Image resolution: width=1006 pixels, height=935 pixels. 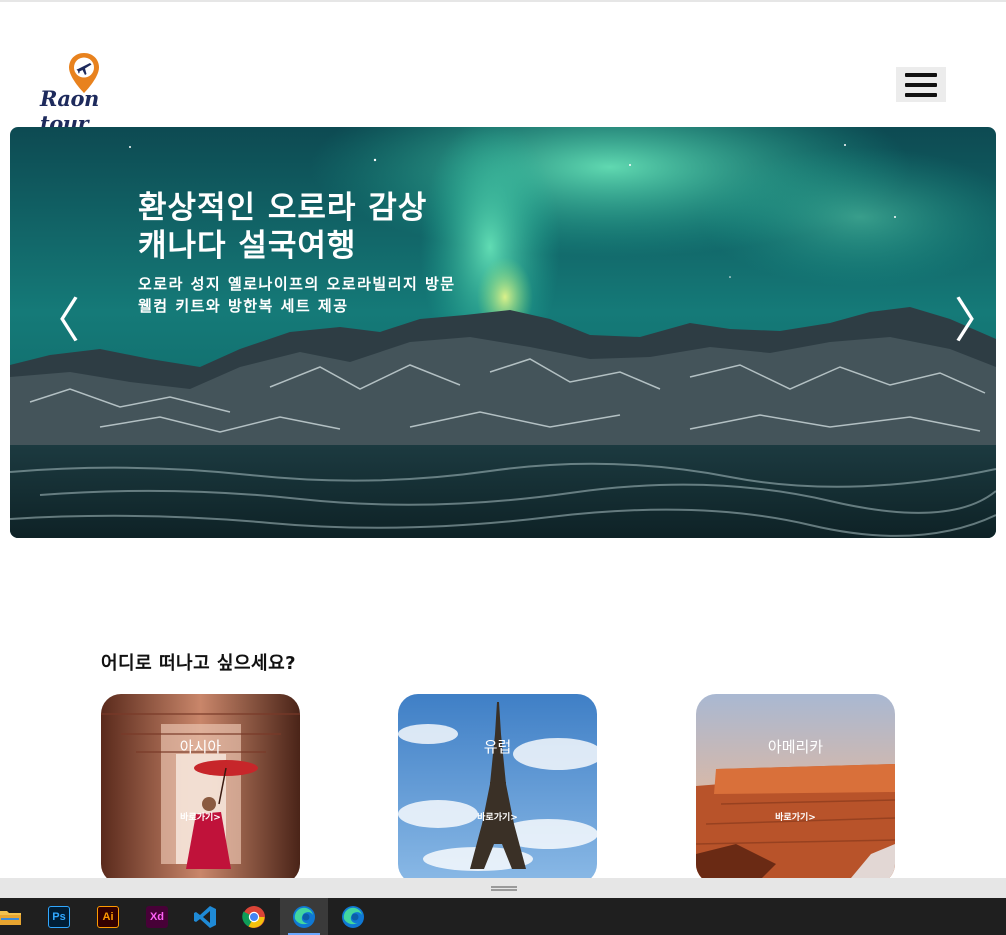 What do you see at coordinates (199, 663) in the screenshot?
I see `destinations-heading: 어디로 떠나고 싶으세요?` at bounding box center [199, 663].